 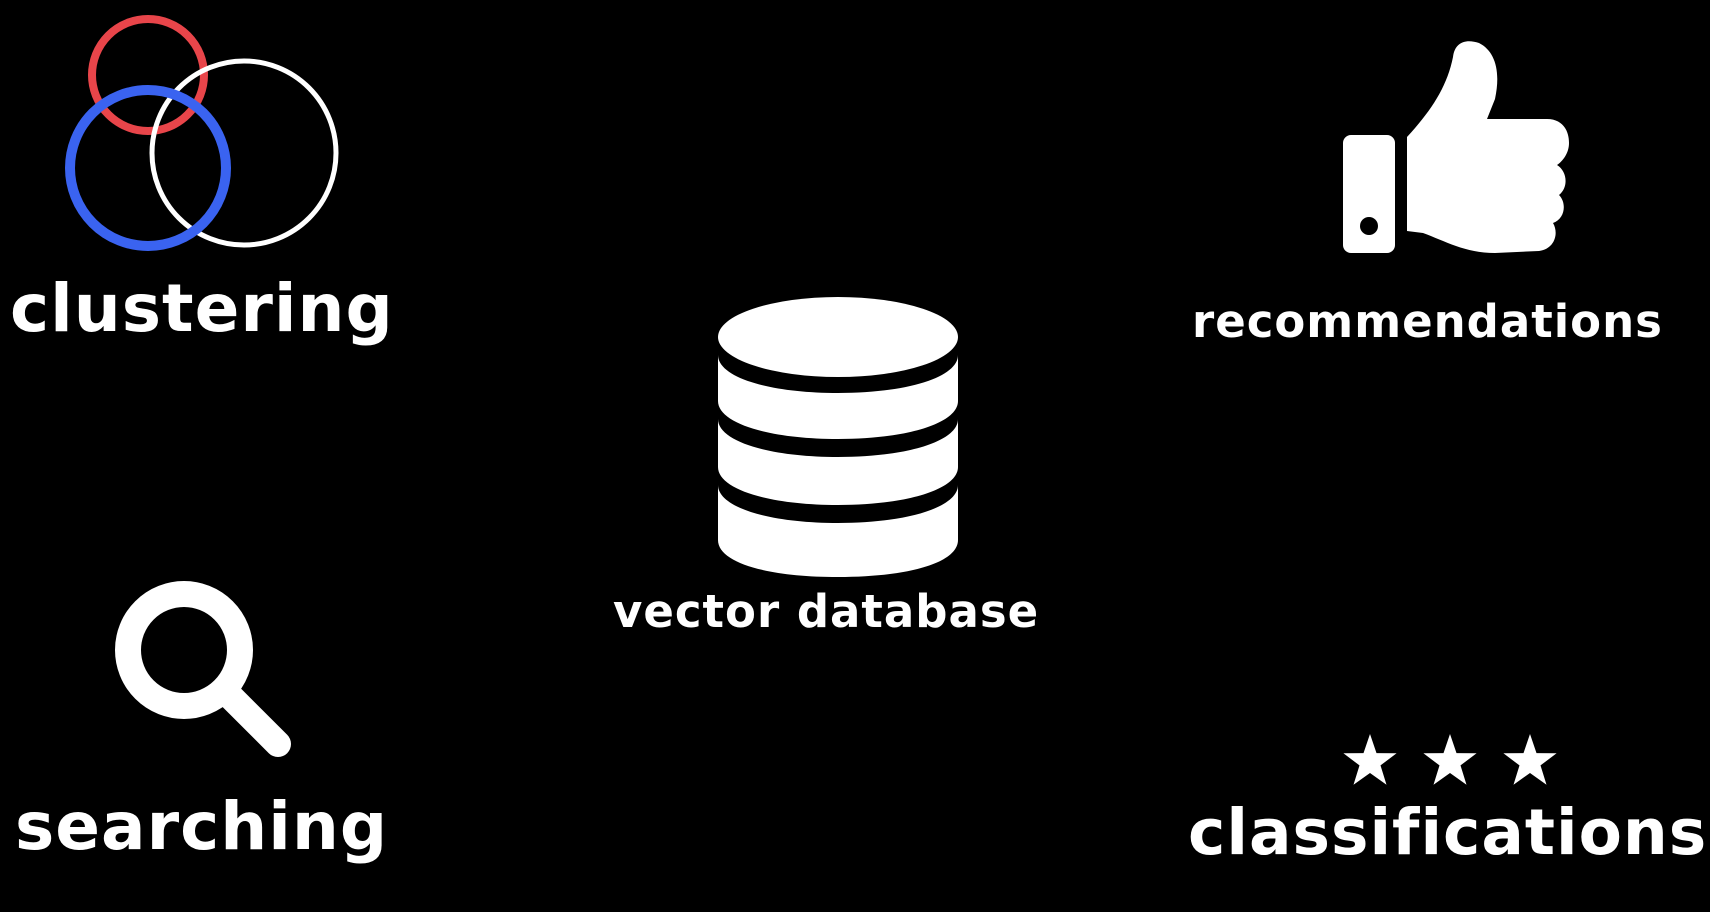 I want to click on blue-circle, so click(x=148, y=168).